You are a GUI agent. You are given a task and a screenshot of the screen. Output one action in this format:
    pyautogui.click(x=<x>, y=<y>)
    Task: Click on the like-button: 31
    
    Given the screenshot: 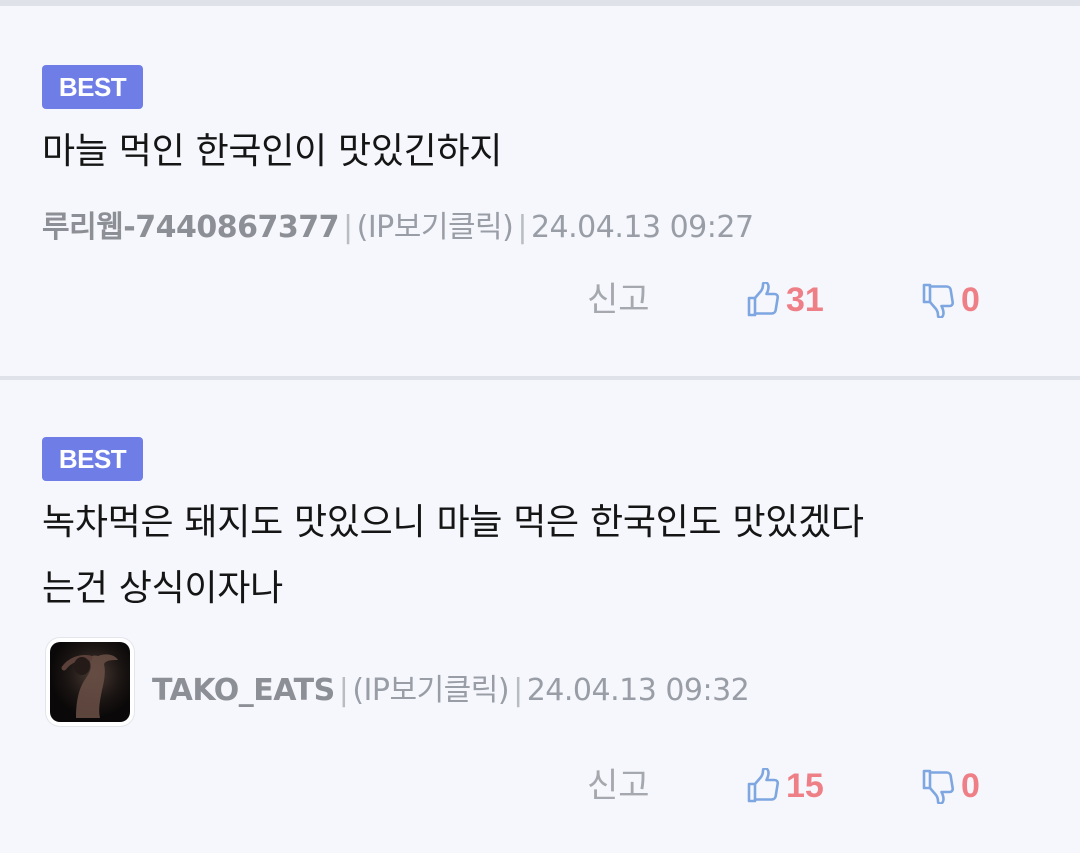 What is the action you would take?
    pyautogui.click(x=785, y=300)
    